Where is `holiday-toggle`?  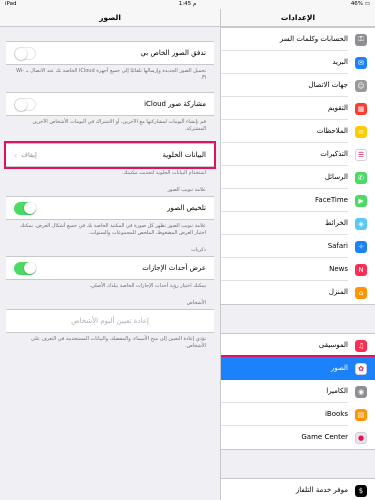 holiday-toggle is located at coordinates (25, 268).